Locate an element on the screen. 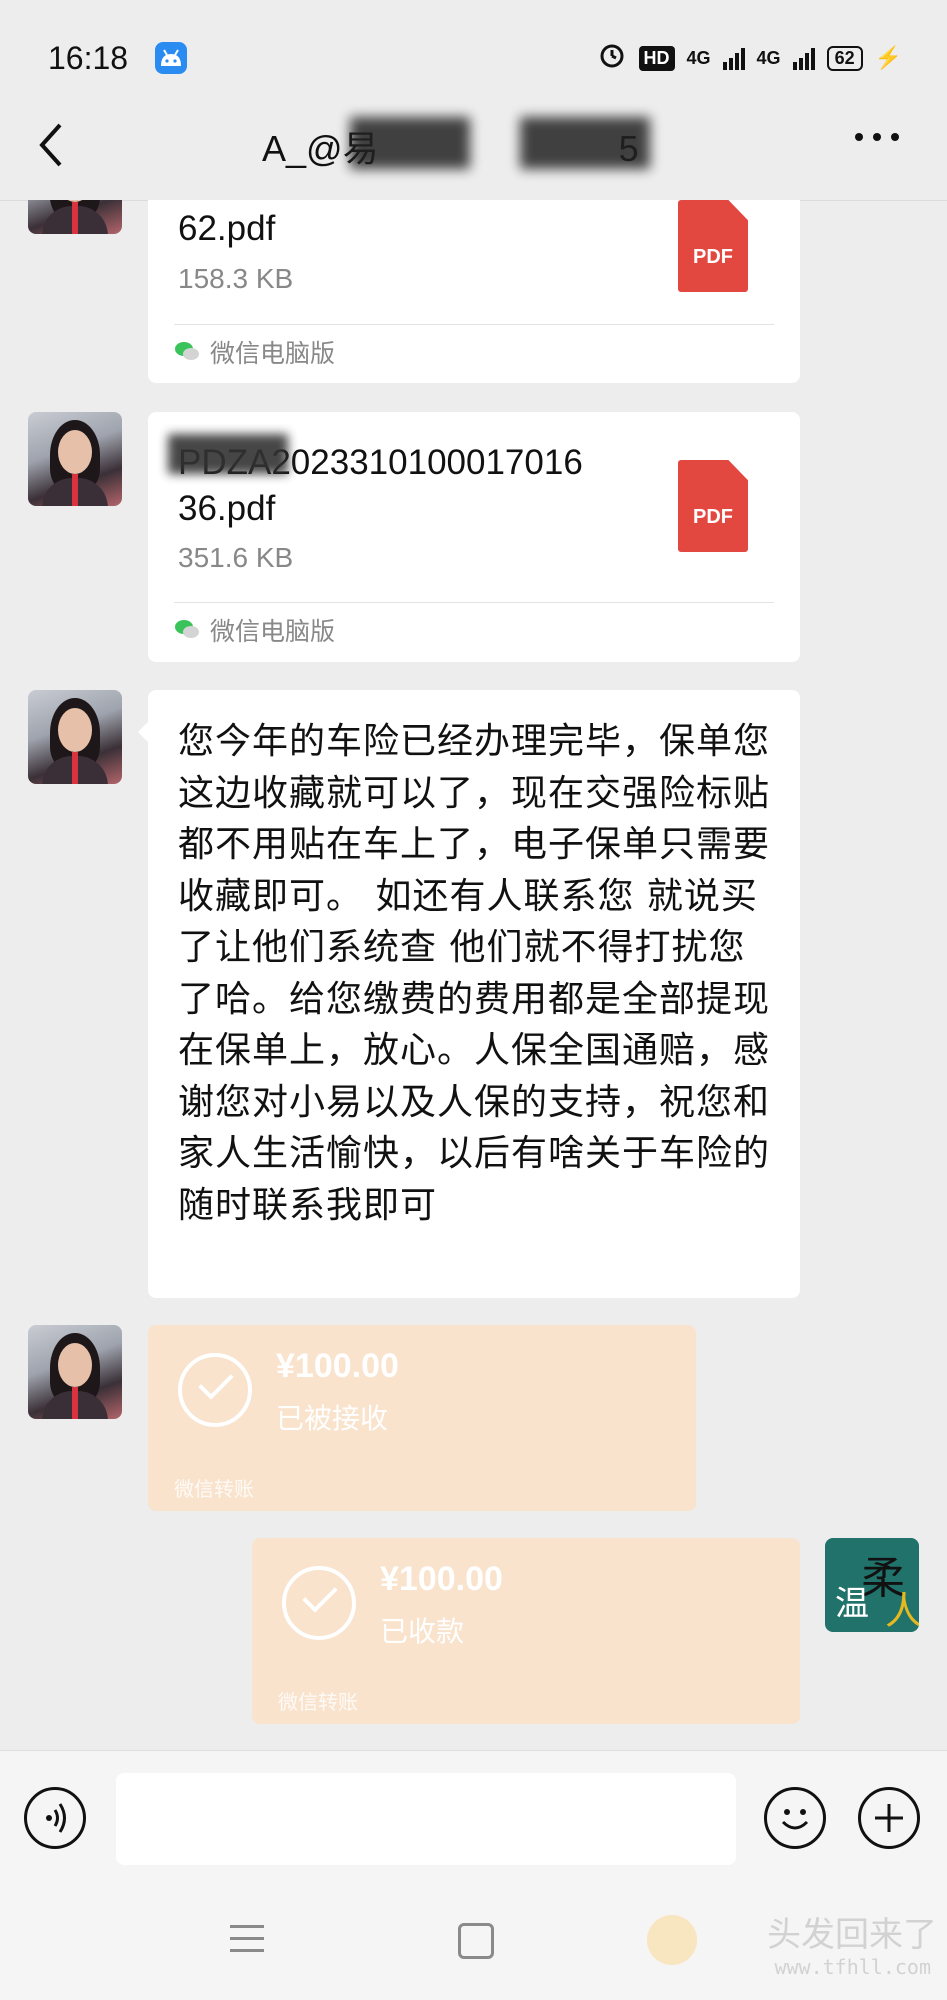  voice-icon is located at coordinates (56, 1818).